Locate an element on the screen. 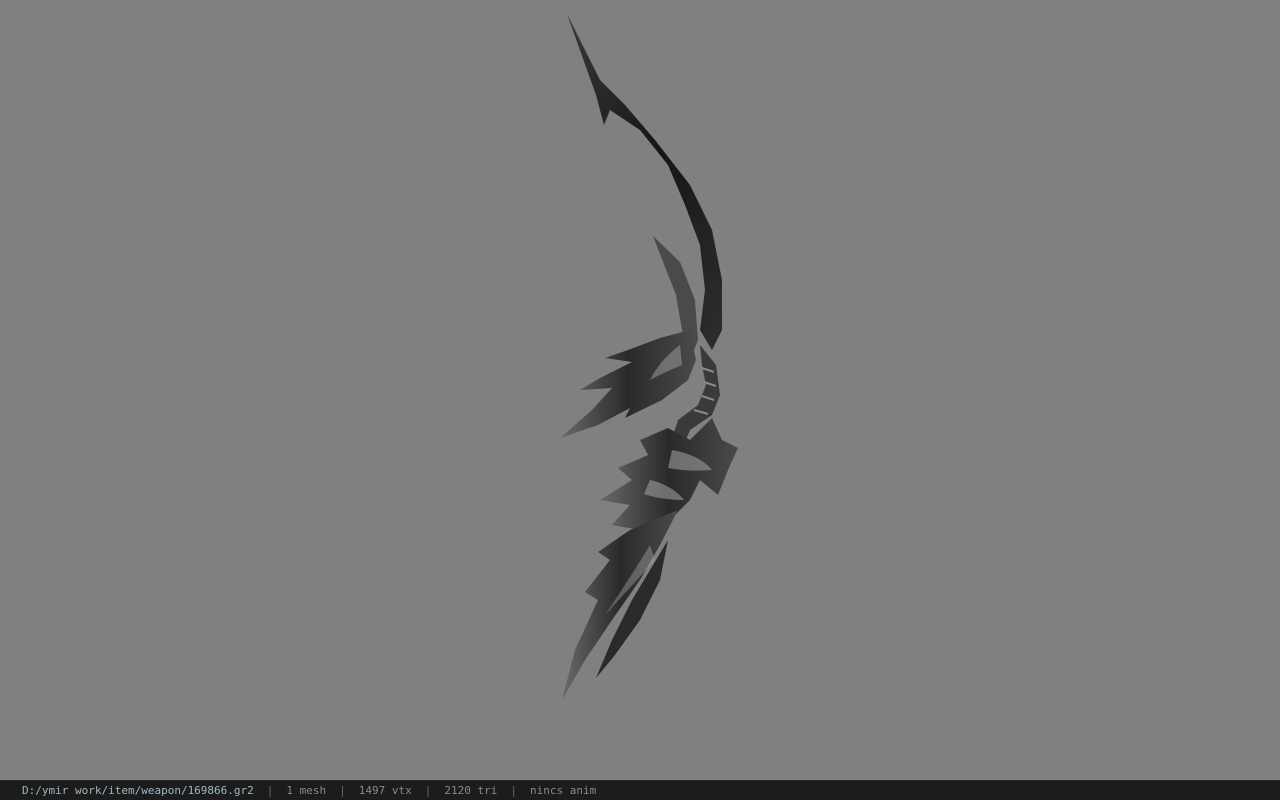 The width and height of the screenshot is (1280, 800). mesh-count: 1 mesh is located at coordinates (306, 790).